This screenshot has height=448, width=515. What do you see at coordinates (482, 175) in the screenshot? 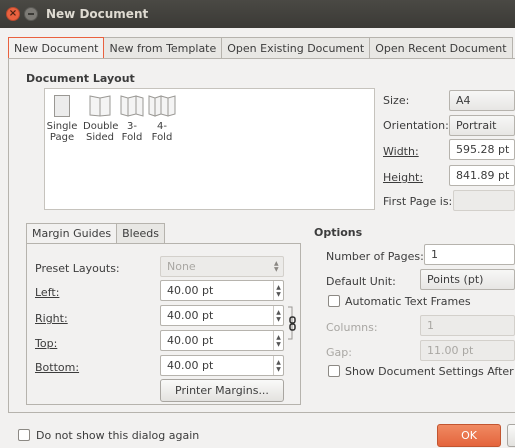
I see `height-input: 841.89 pt` at bounding box center [482, 175].